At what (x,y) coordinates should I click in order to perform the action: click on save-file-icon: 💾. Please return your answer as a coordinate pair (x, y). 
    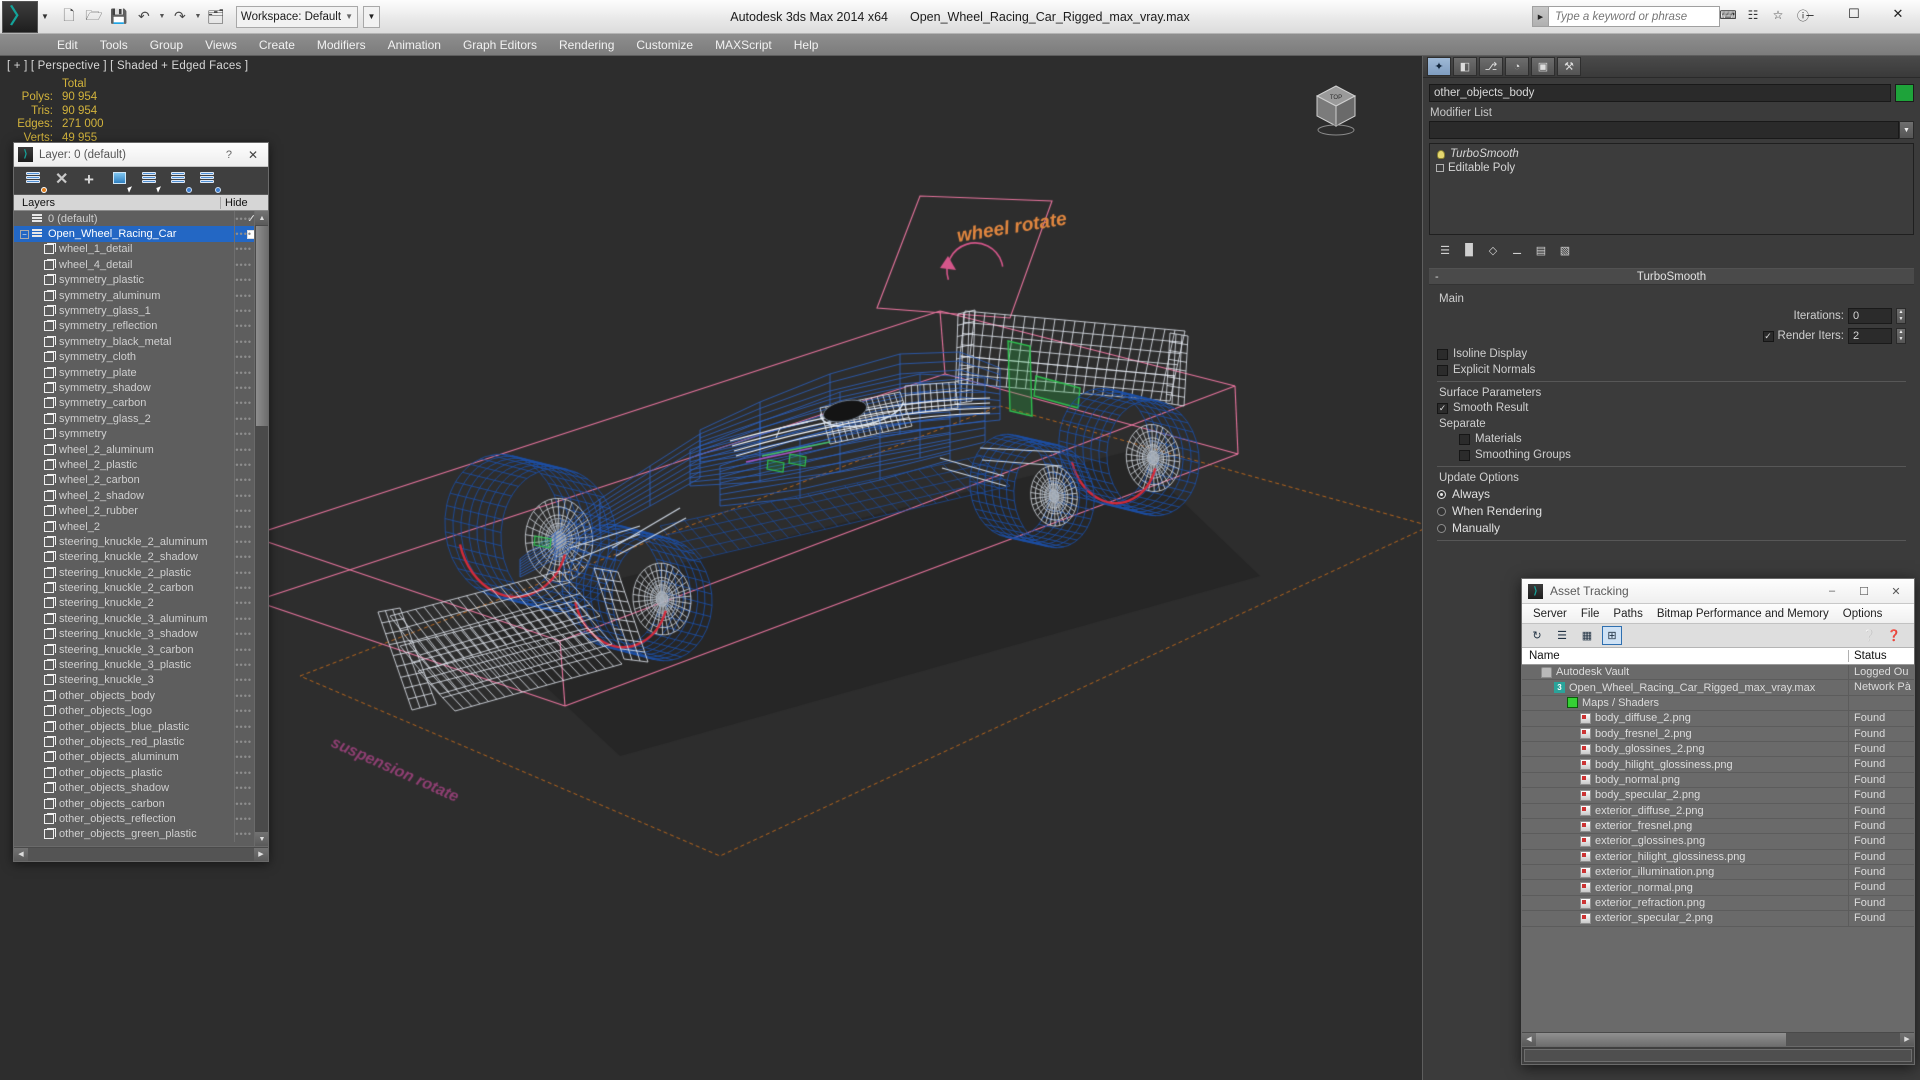
    Looking at the image, I should click on (119, 17).